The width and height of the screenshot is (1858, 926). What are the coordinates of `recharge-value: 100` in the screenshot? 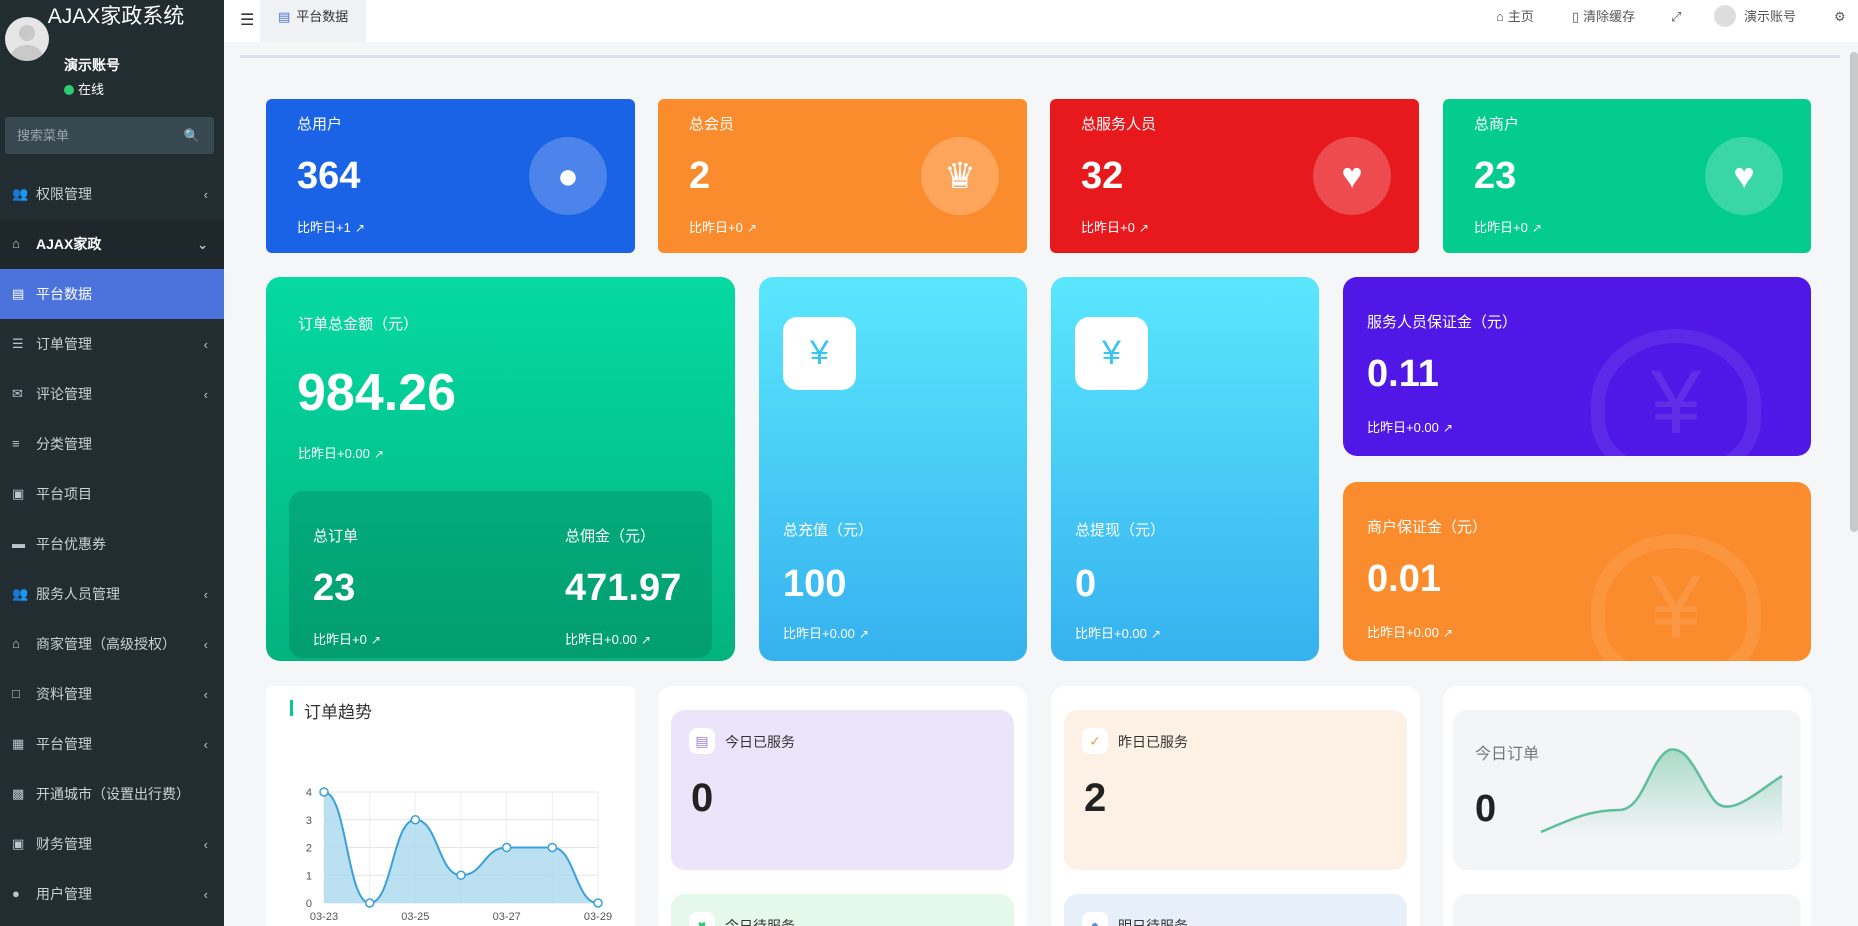 It's located at (815, 584).